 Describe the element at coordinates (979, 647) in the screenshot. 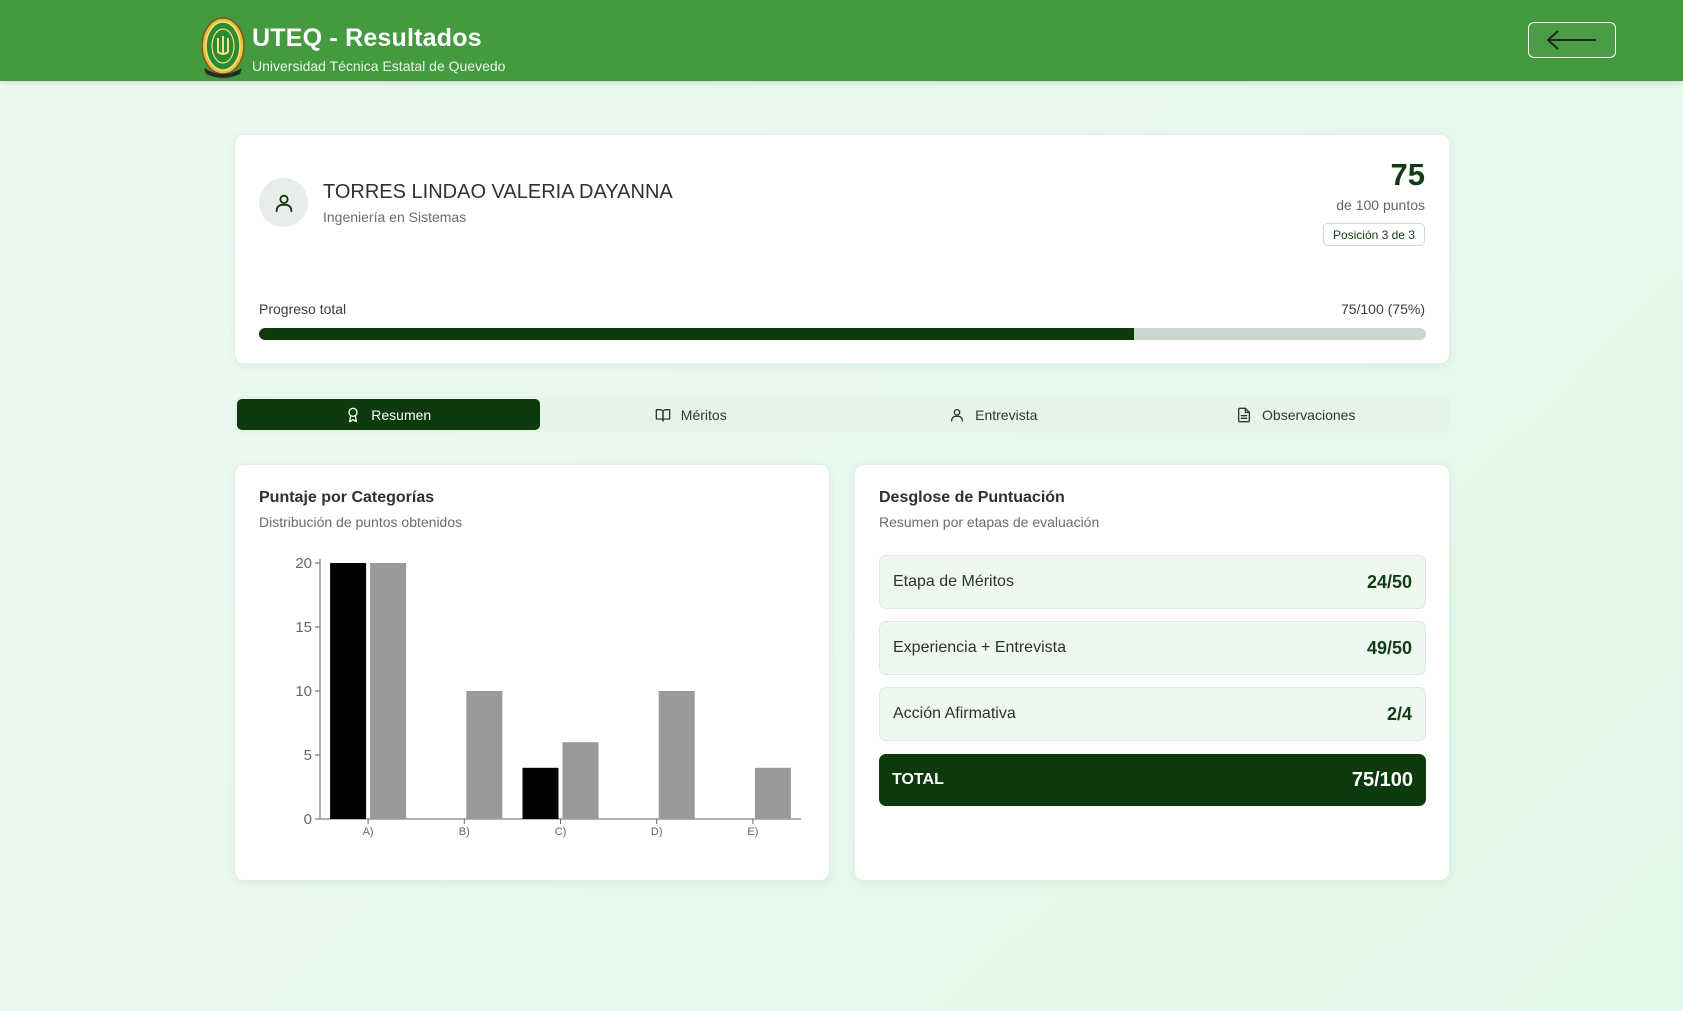

I see `row-label: Experiencia + Entrevista` at that location.